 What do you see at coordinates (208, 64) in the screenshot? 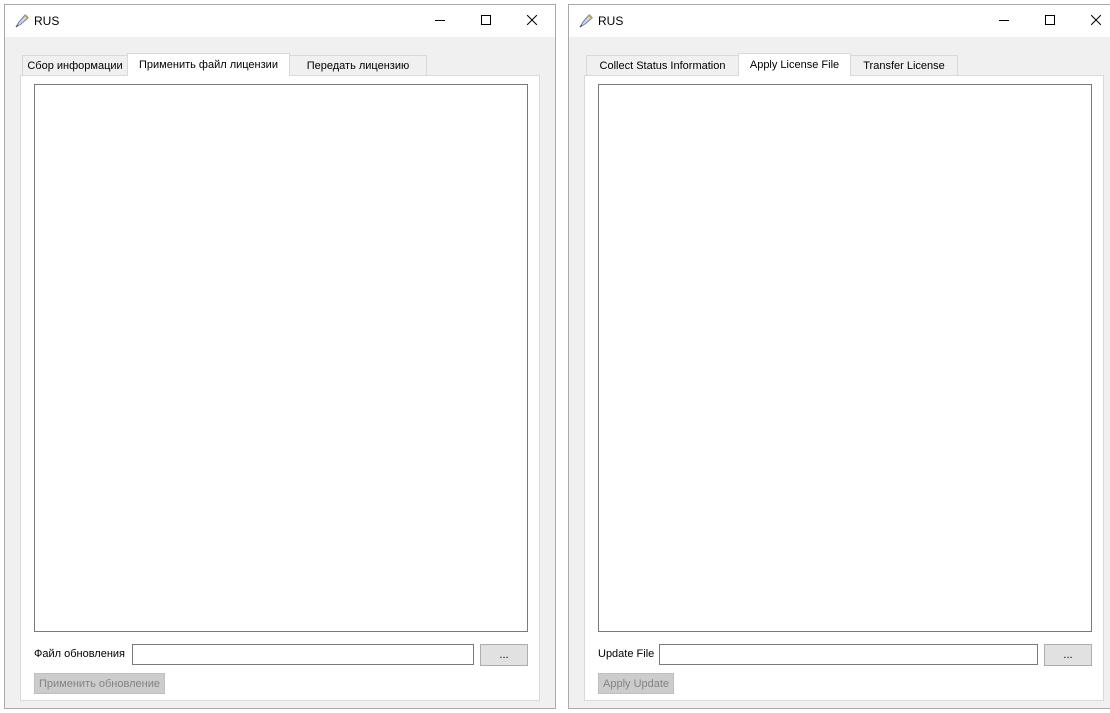
I see `tab-apply-license-file: Применить файл лицензии` at bounding box center [208, 64].